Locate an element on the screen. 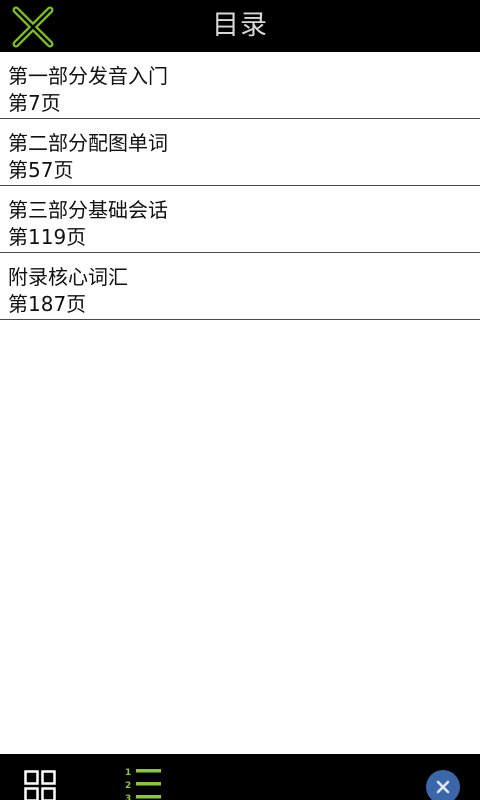 This screenshot has width=480, height=800. list-number-3: 3 is located at coordinates (128, 797).